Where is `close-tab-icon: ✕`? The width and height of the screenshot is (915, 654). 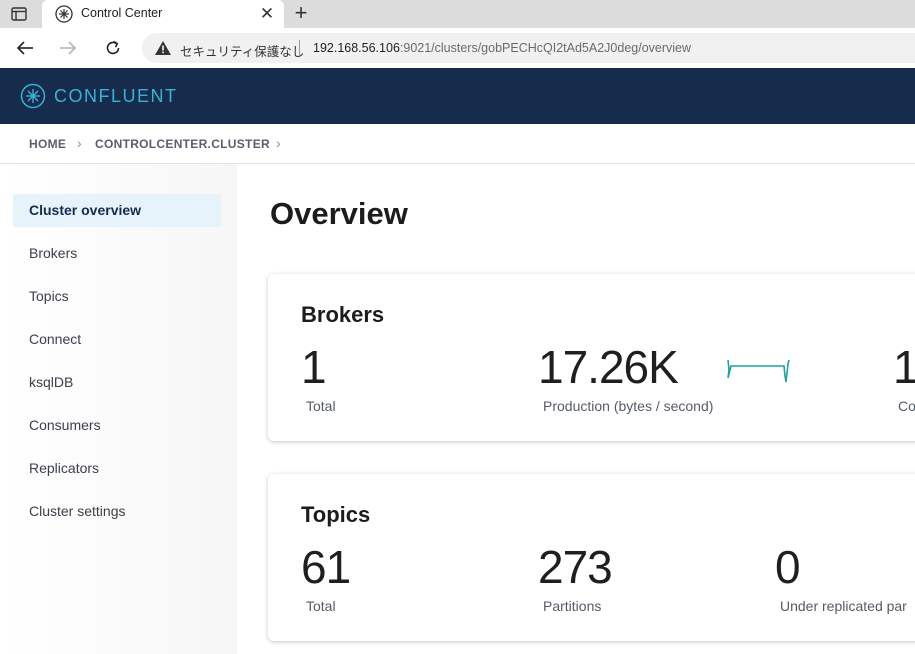
close-tab-icon: ✕ is located at coordinates (267, 14).